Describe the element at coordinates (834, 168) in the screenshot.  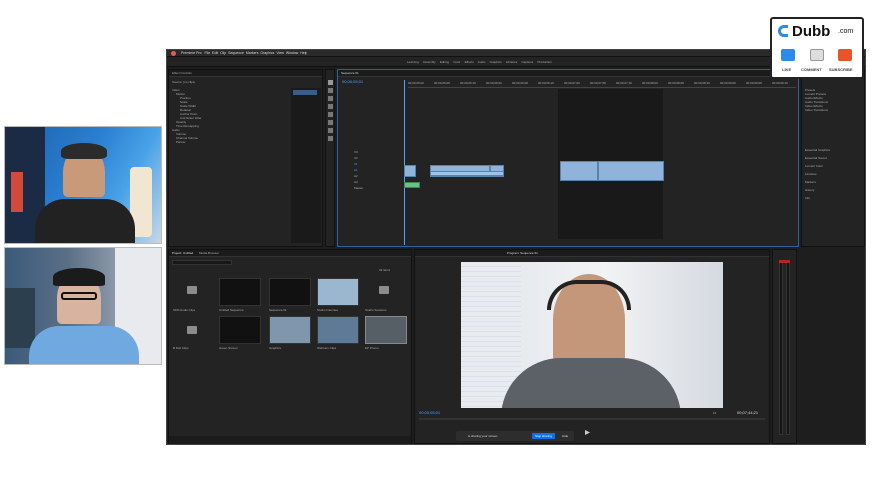
I see `section-lumetri-color: Lumetri Color` at that location.